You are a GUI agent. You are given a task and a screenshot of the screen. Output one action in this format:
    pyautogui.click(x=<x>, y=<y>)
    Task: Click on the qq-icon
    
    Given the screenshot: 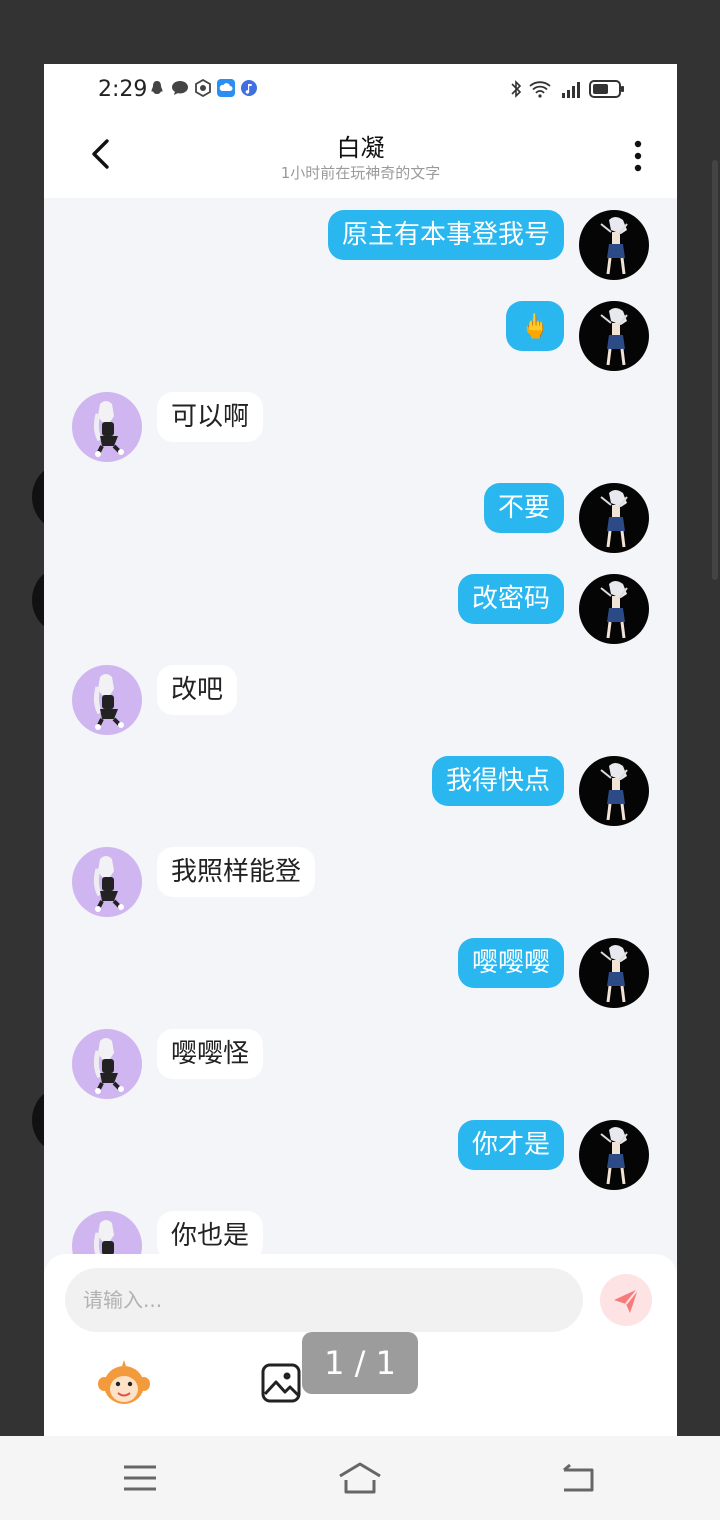 What is the action you would take?
    pyautogui.click(x=157, y=87)
    